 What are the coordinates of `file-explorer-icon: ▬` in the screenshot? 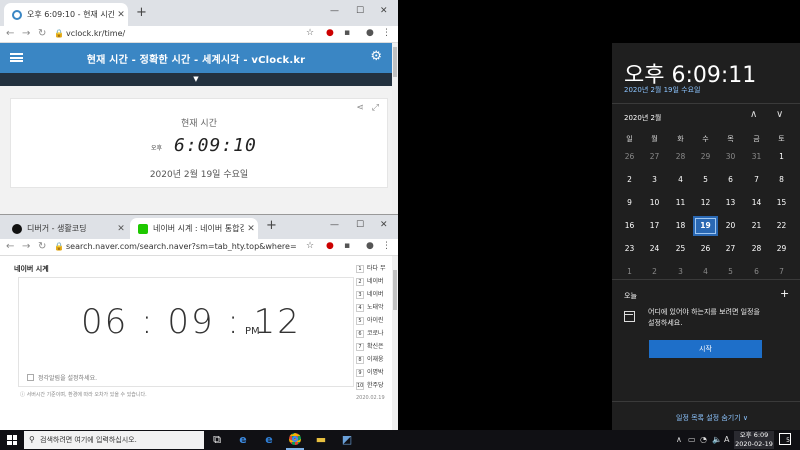 It's located at (321, 440).